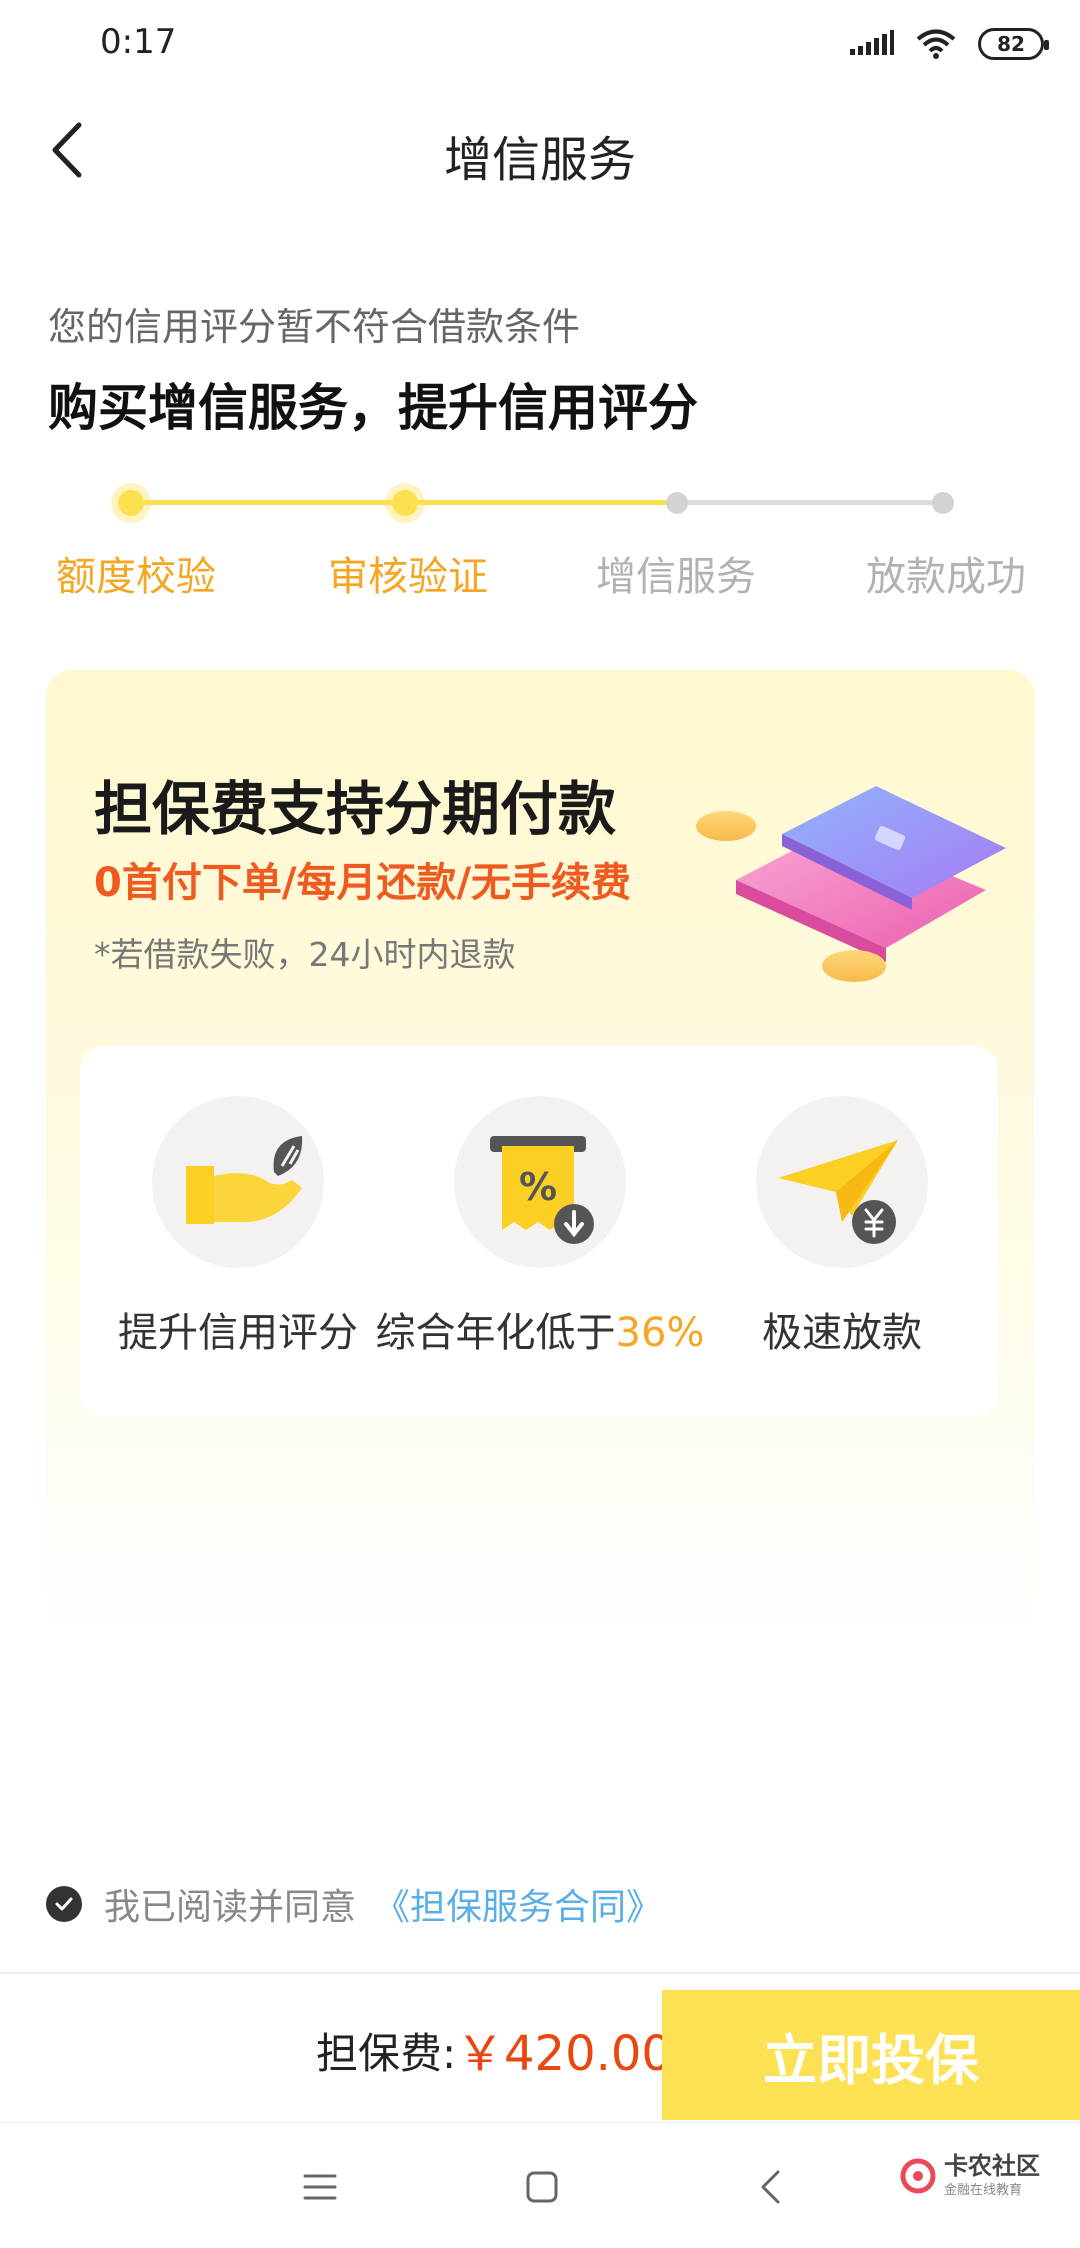 The height and width of the screenshot is (2248, 1080). I want to click on menu-button, so click(320, 2187).